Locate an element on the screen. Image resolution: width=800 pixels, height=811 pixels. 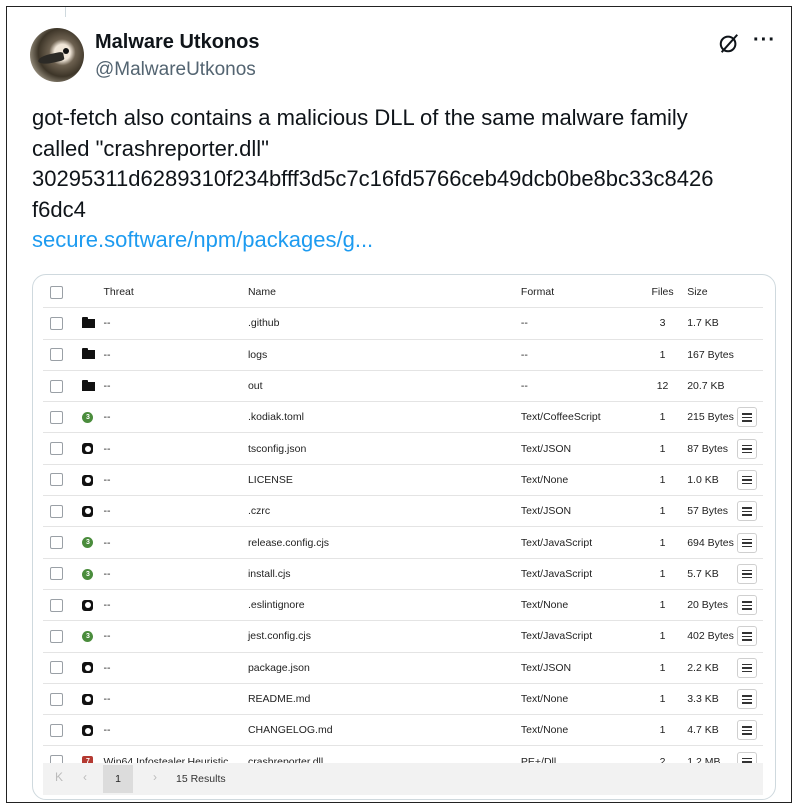
table-row: -- .czrc Text/JSON 1 57 Bytes is located at coordinates (403, 511).